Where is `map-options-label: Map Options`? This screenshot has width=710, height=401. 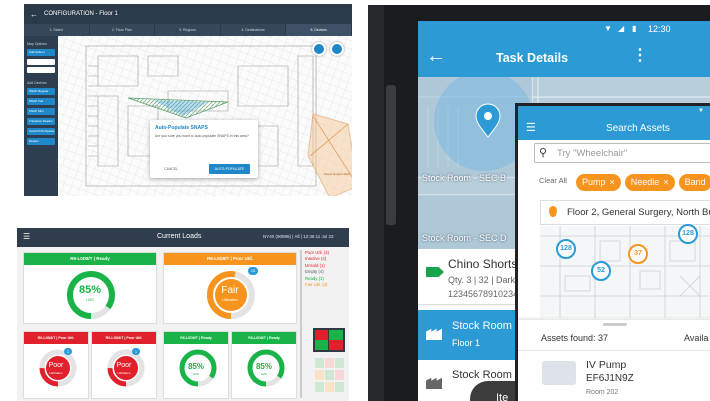
map-options-label: Map Options is located at coordinates (37, 44).